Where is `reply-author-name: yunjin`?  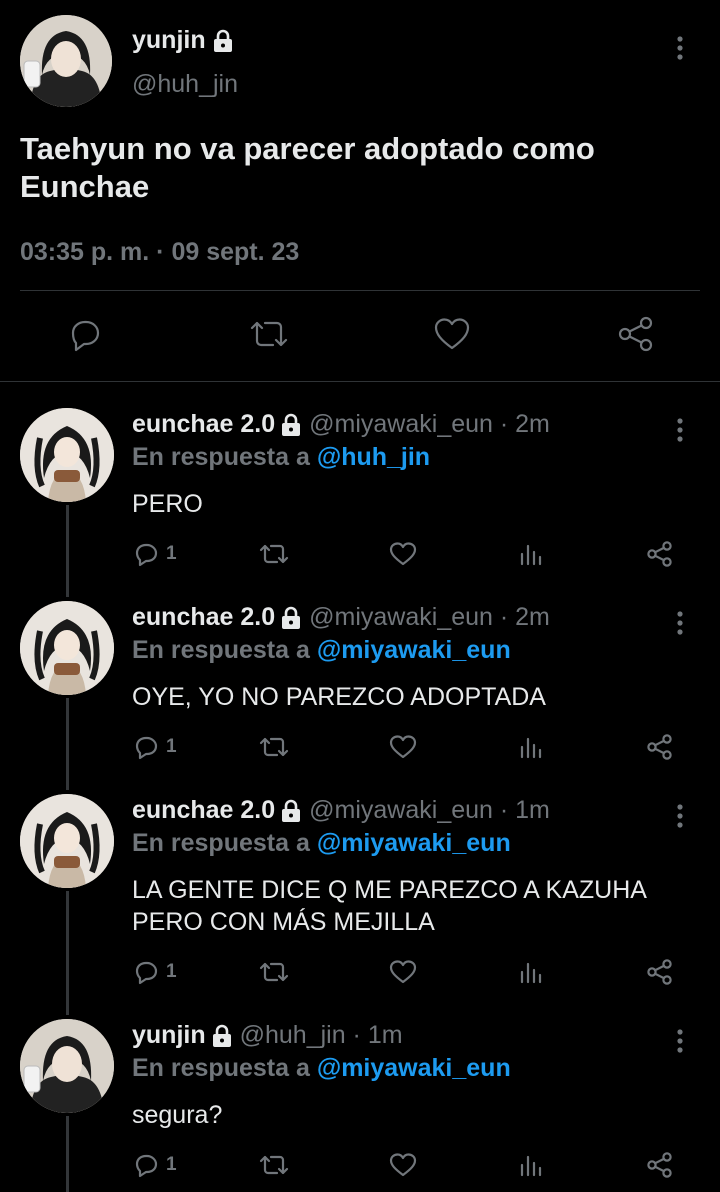
reply-author-name: yunjin is located at coordinates (169, 1035).